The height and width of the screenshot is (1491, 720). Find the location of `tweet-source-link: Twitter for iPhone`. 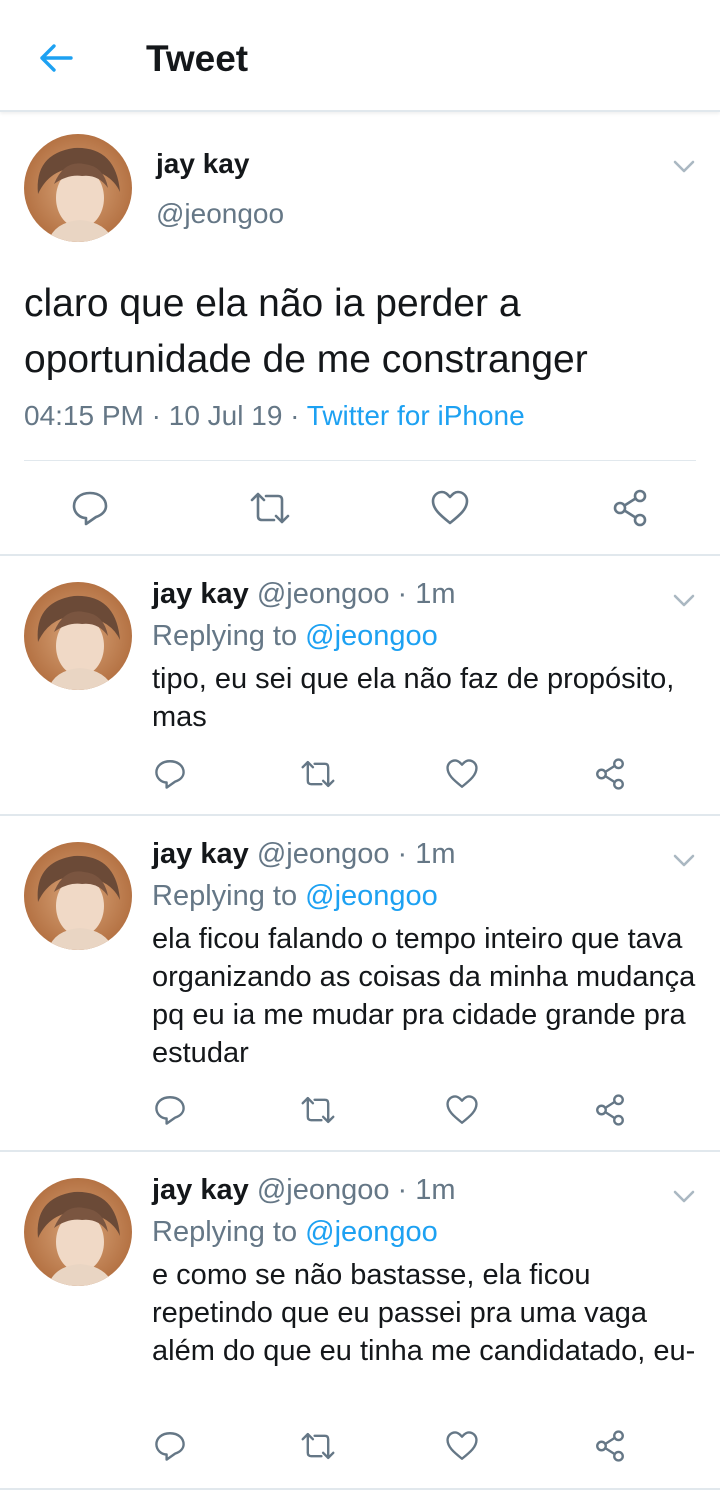

tweet-source-link: Twitter for iPhone is located at coordinates (416, 415).